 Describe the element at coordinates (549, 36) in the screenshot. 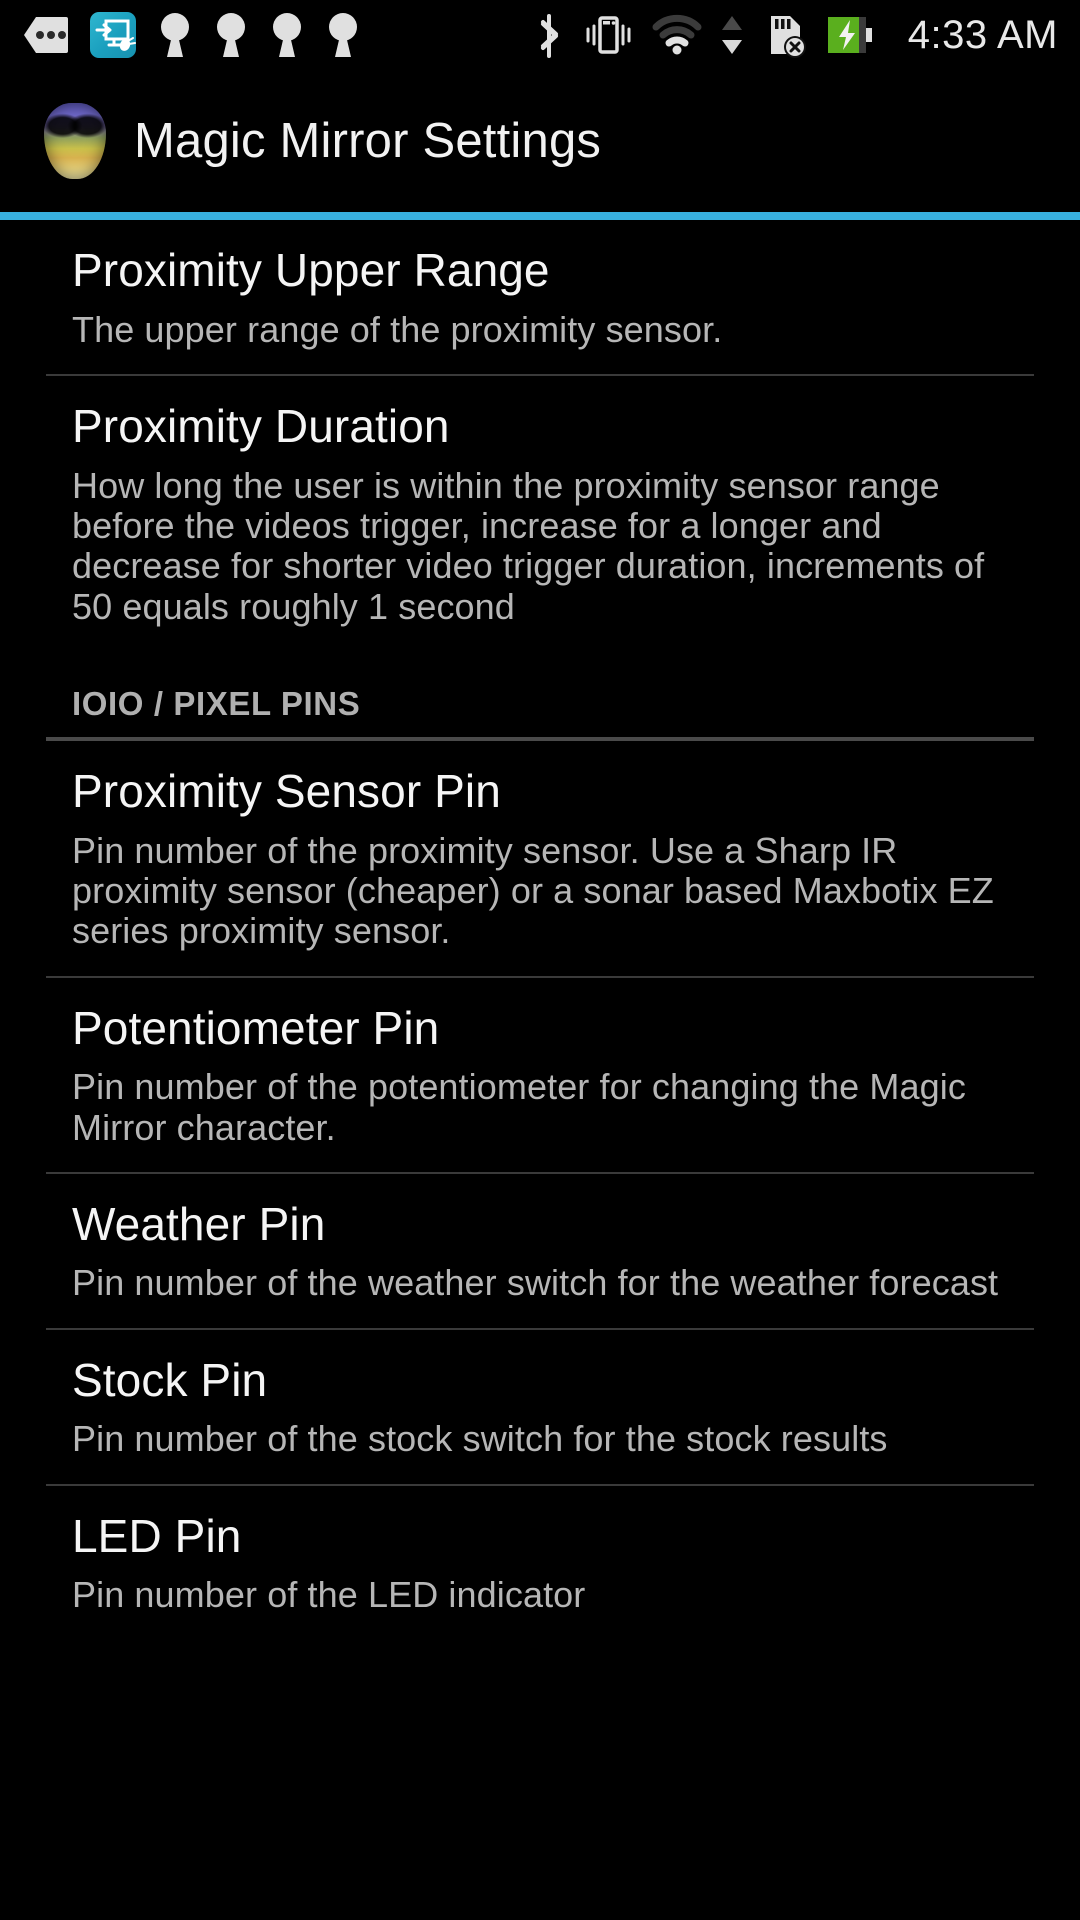

I see `bluetooth-icon` at that location.